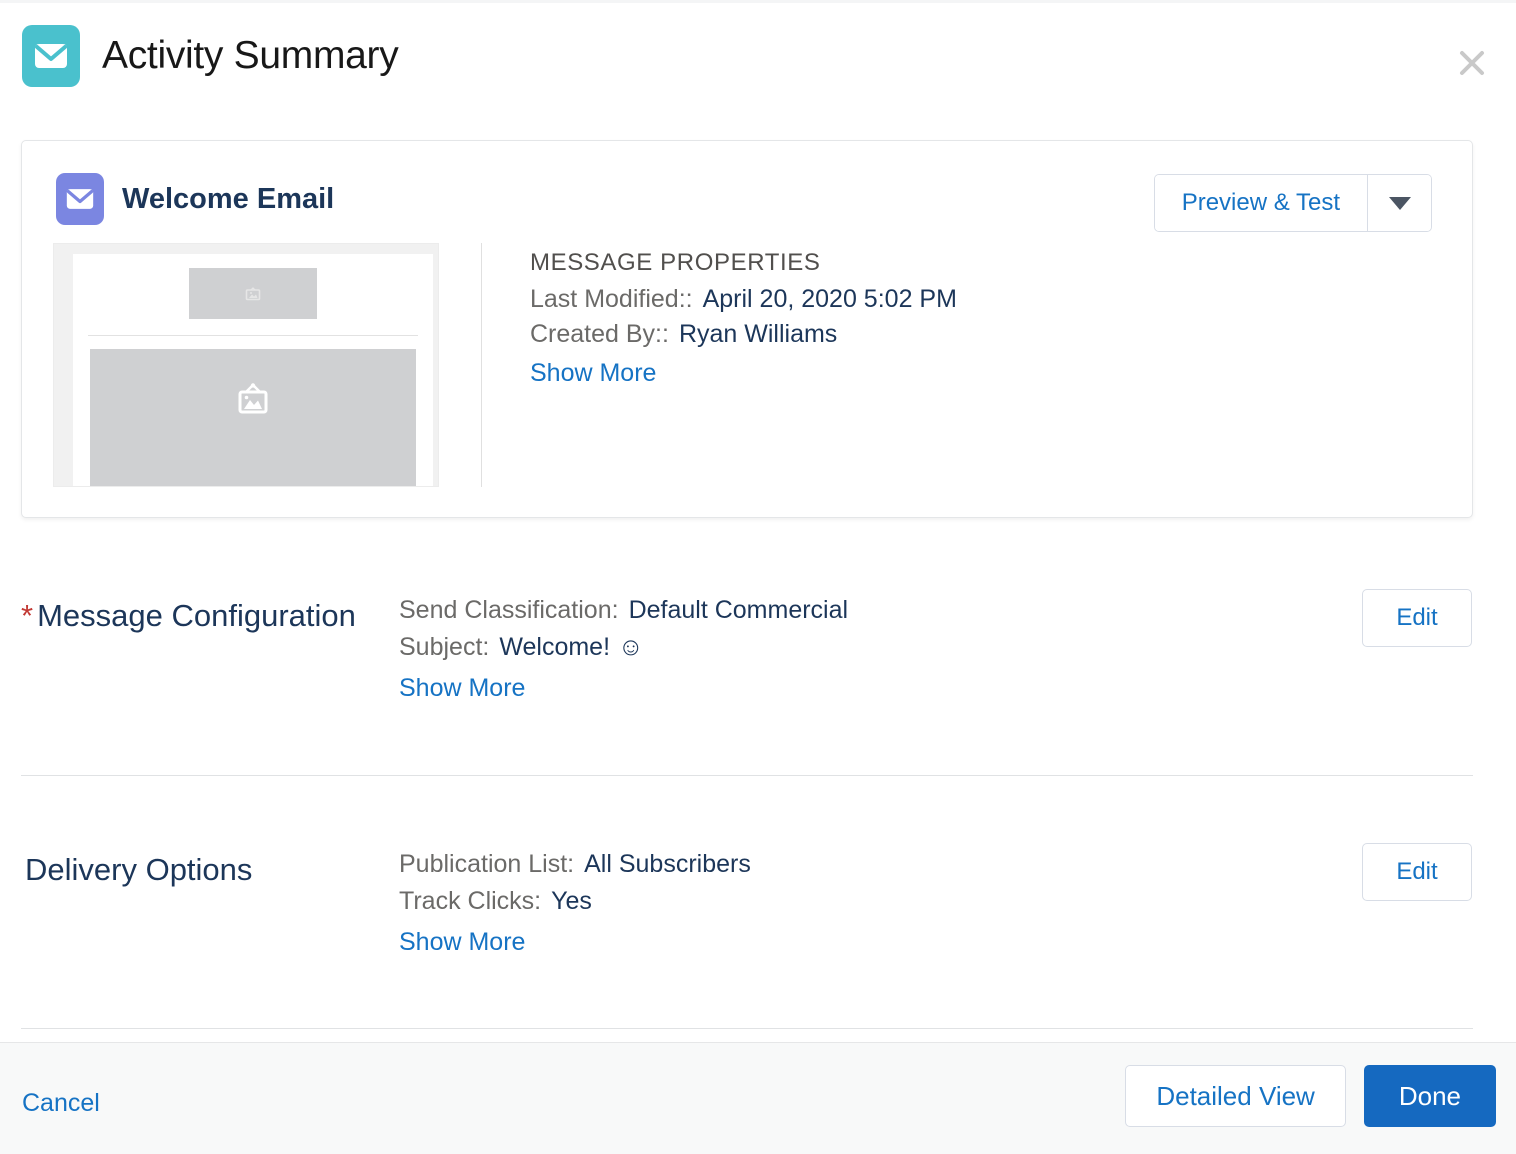  What do you see at coordinates (957, 610) in the screenshot?
I see `field-row: Send Classification: Default Commercial` at bounding box center [957, 610].